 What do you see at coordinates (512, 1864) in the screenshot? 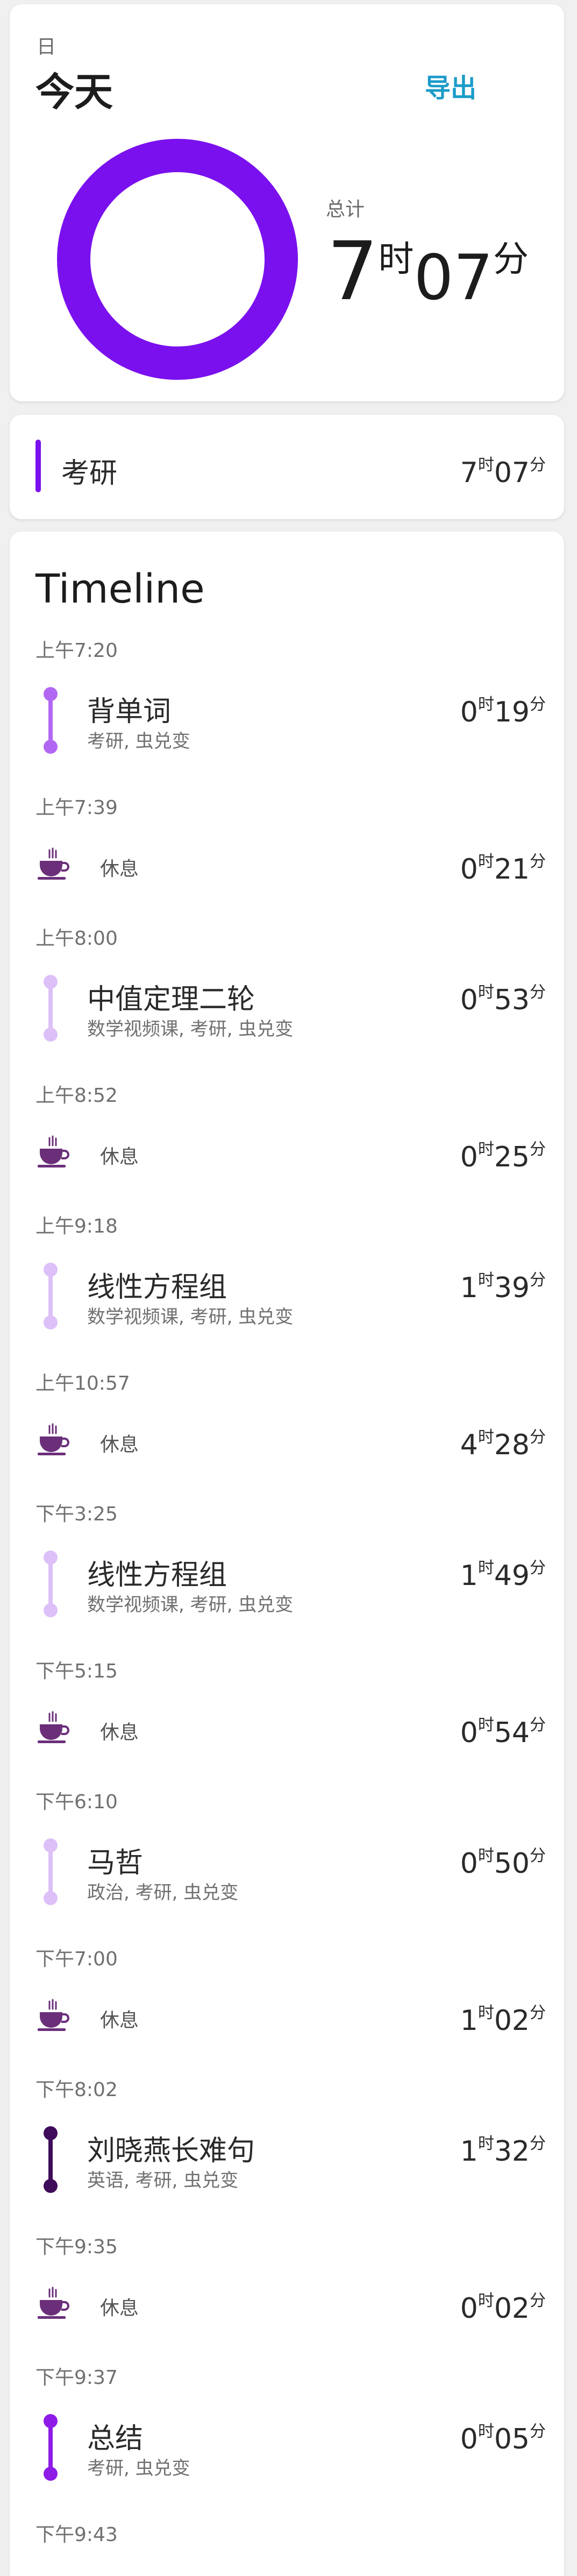
I see `entry-minutes: 50` at bounding box center [512, 1864].